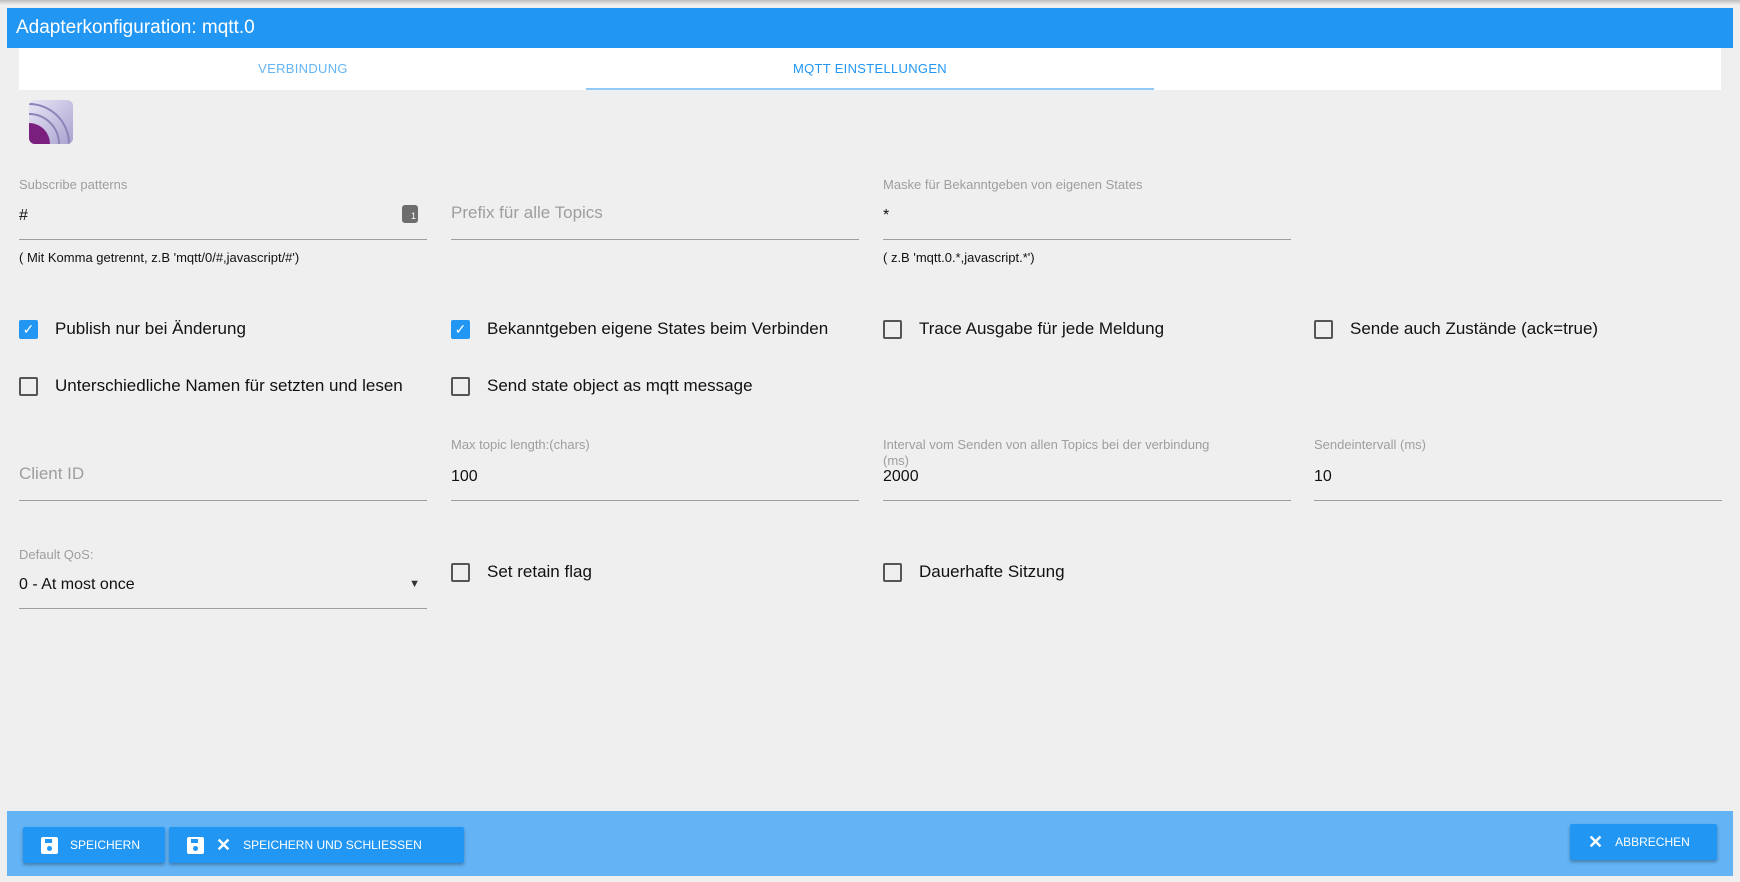 The height and width of the screenshot is (882, 1740). I want to click on interval-all-input: 2000, so click(901, 477).